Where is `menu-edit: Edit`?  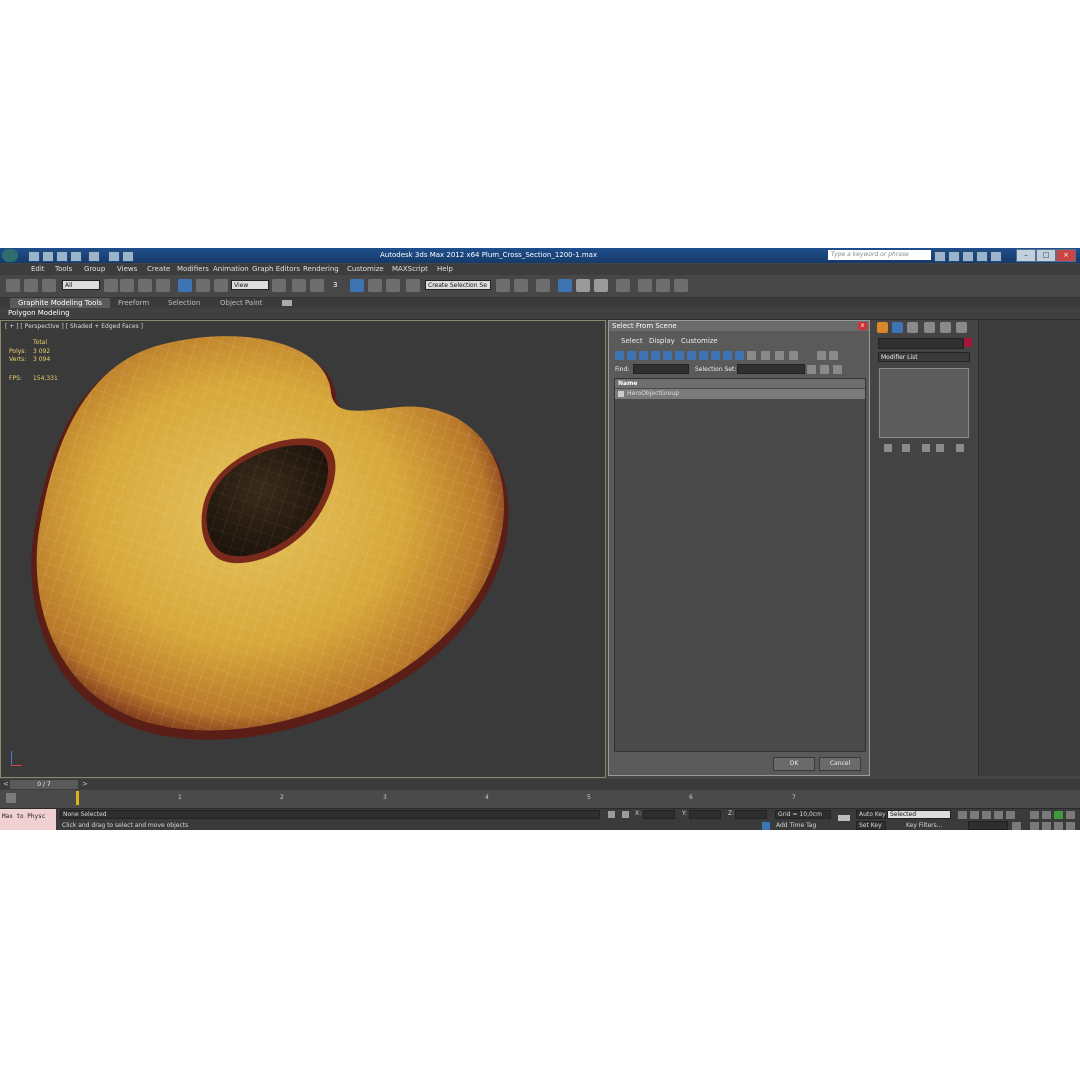 menu-edit: Edit is located at coordinates (38, 269).